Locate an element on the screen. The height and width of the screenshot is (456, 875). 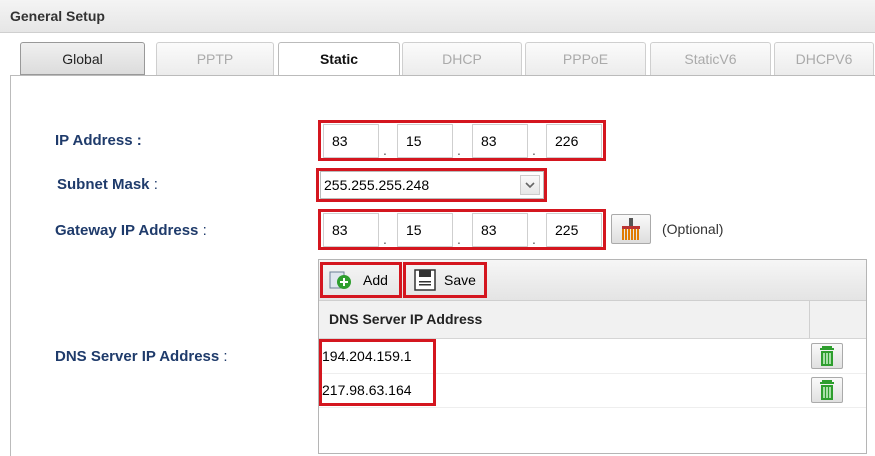
column-separator is located at coordinates (809, 319).